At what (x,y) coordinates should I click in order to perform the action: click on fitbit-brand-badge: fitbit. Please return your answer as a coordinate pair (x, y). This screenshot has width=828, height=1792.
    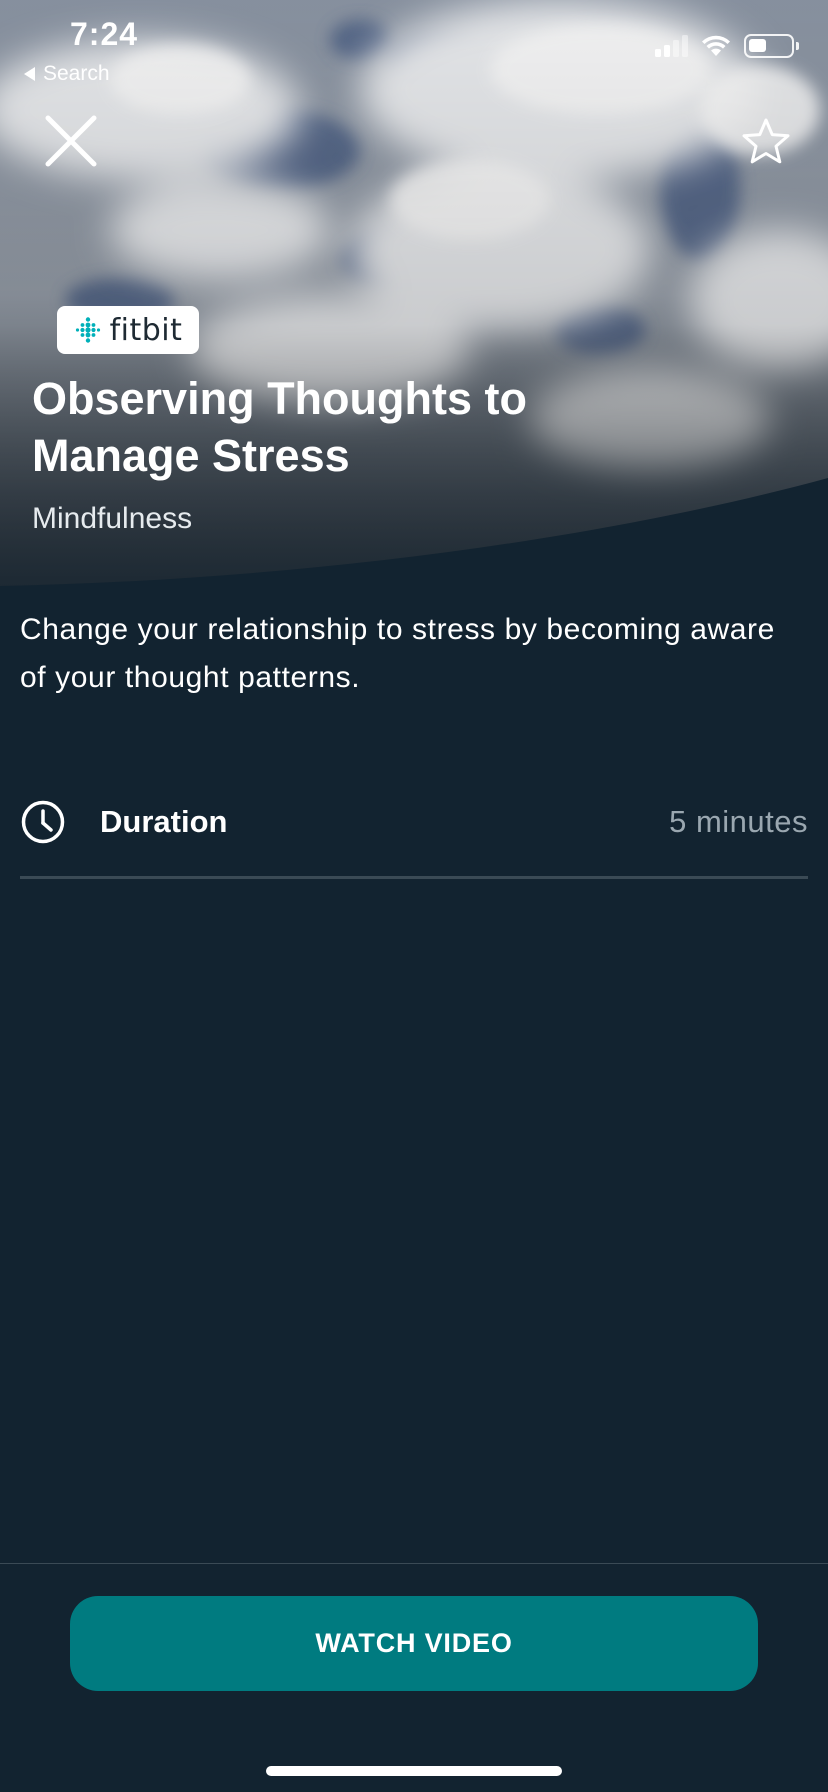
    Looking at the image, I should click on (128, 330).